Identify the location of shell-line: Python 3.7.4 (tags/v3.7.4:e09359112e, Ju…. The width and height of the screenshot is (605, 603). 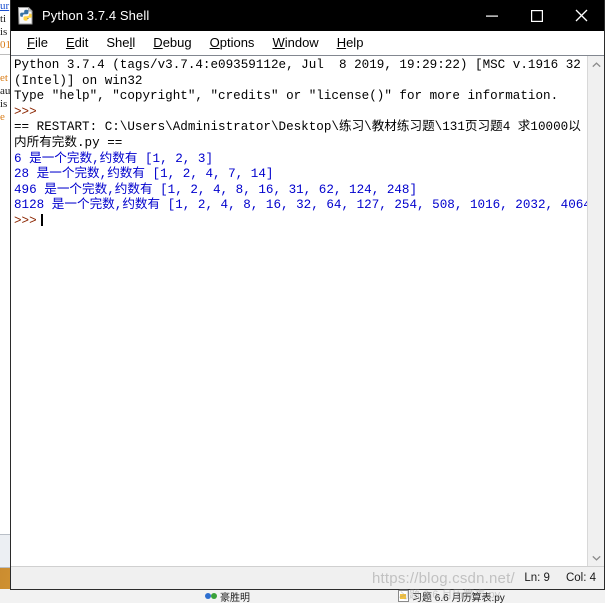
(300, 65).